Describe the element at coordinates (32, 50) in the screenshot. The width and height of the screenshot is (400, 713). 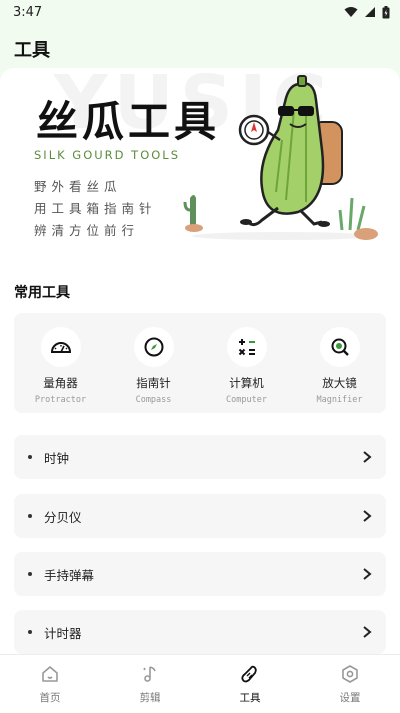
I see `page-title: 工具` at that location.